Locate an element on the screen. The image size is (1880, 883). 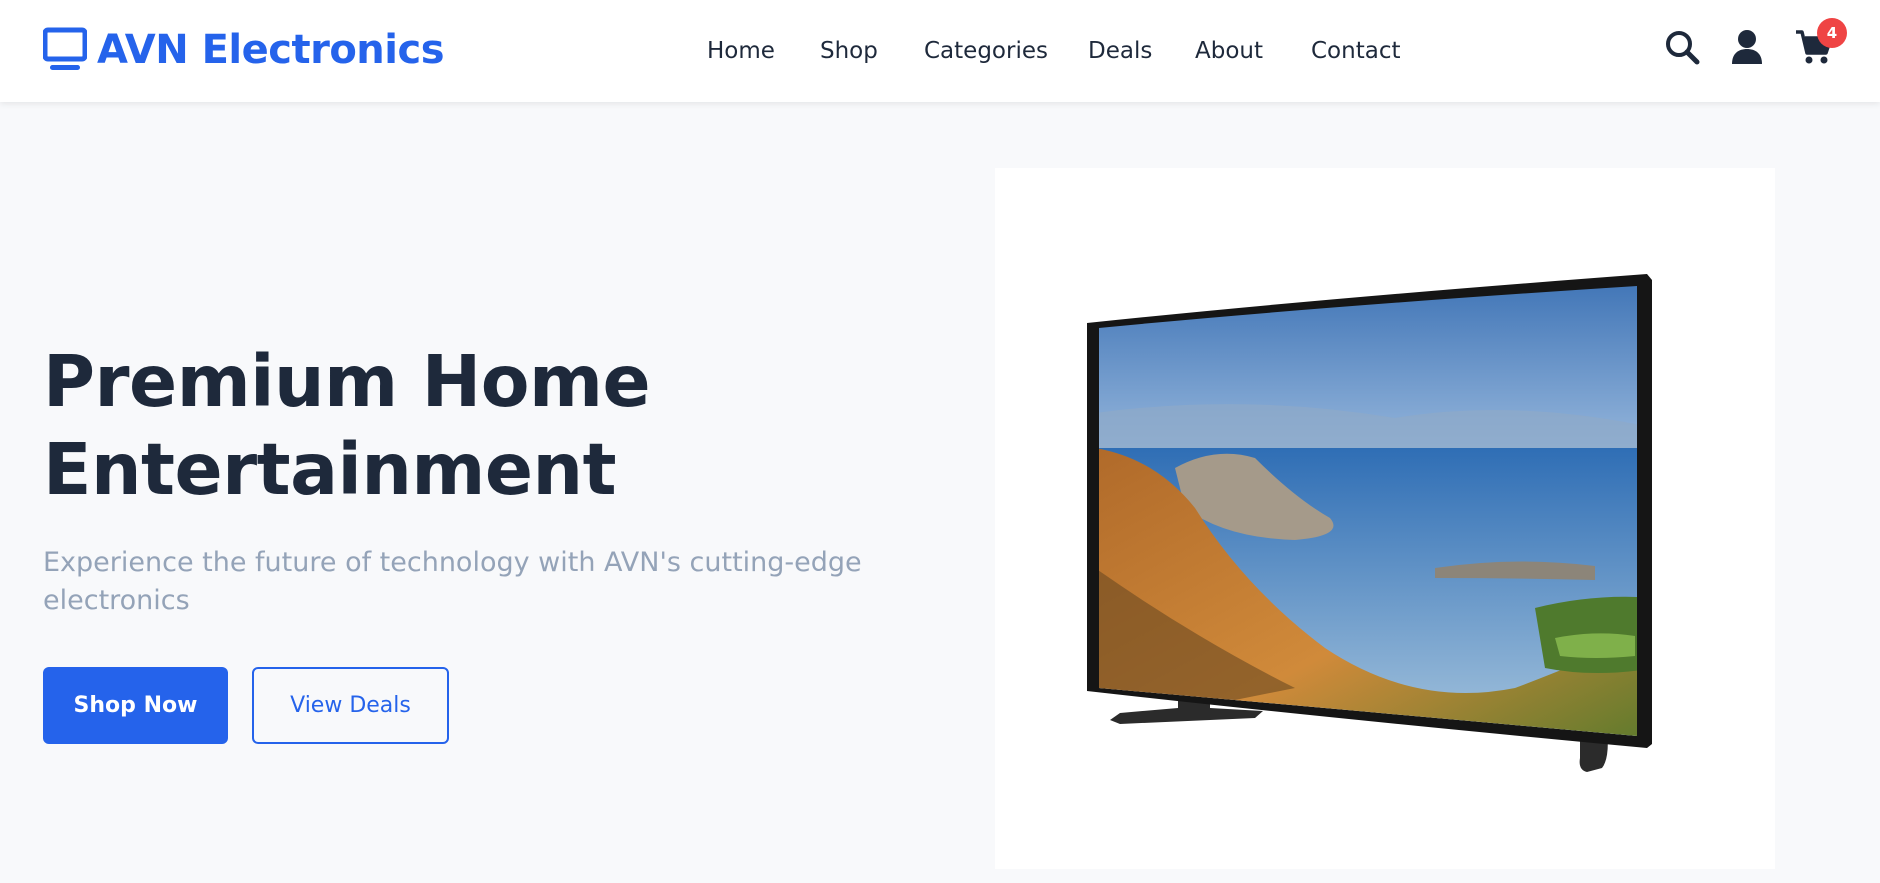
hero-subtitle-line-2: electronics is located at coordinates (116, 600).